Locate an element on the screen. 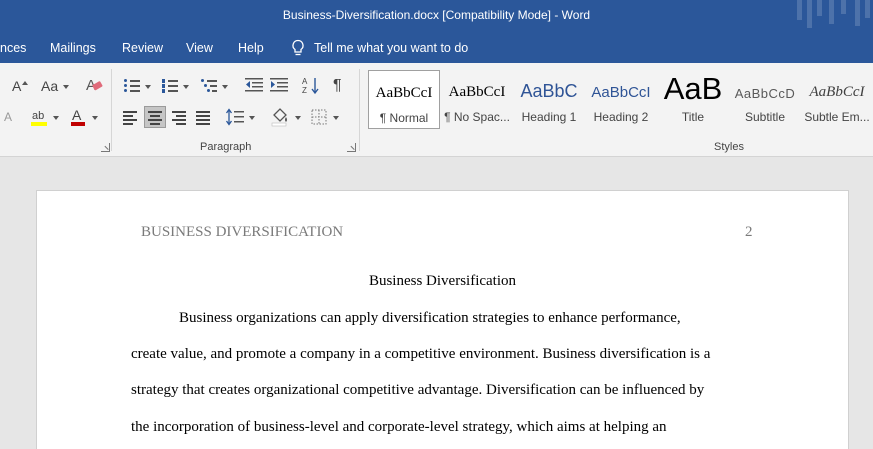 The height and width of the screenshot is (449, 873). decrease-indent-icon is located at coordinates (254, 85).